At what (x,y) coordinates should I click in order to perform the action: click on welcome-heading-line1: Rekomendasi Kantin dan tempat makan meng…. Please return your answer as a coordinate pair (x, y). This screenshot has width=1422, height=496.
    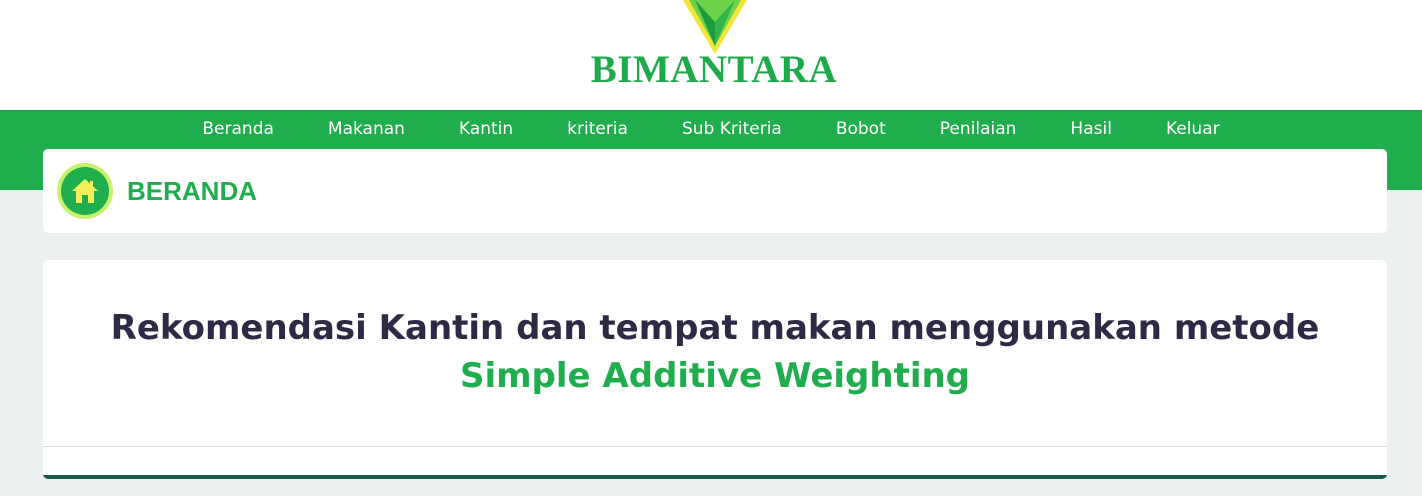
    Looking at the image, I should click on (715, 328).